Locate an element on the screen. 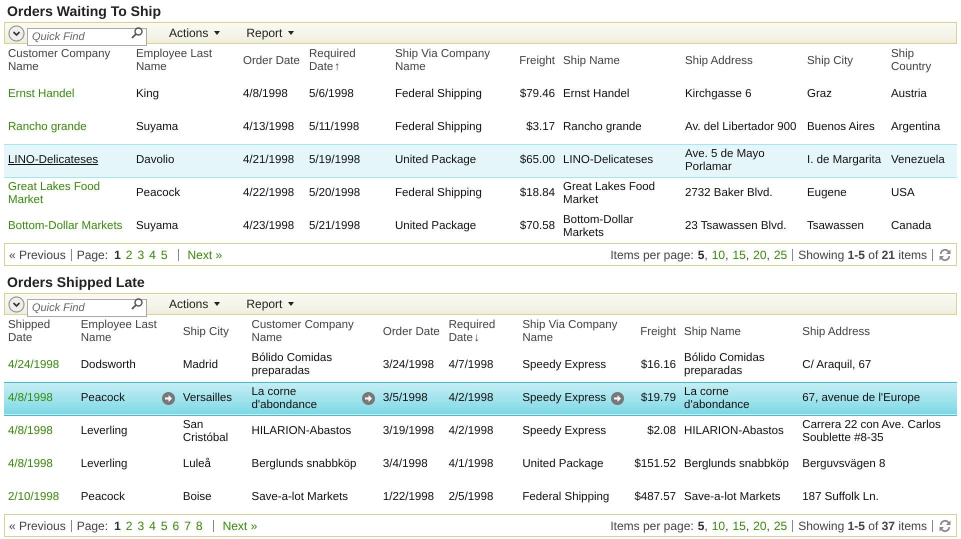  table-cell: $151.52 is located at coordinates (655, 464).